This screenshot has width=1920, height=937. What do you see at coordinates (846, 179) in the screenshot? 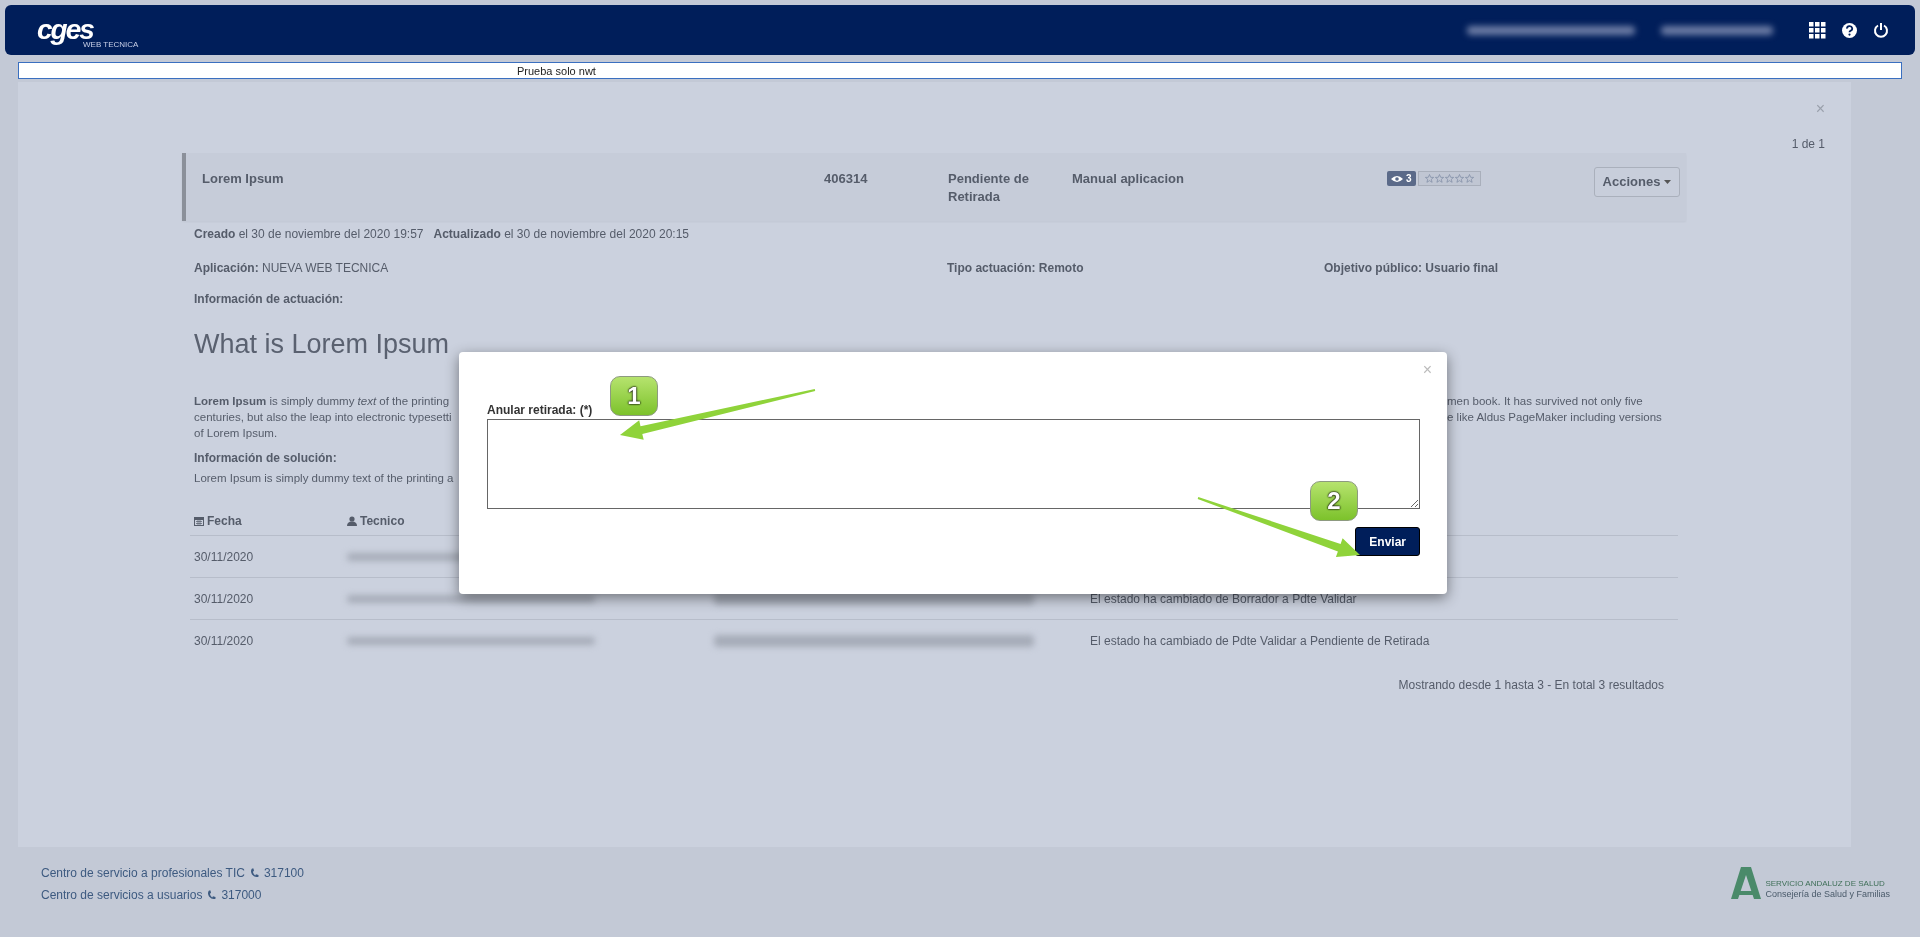
I see `incident-number: 406314` at bounding box center [846, 179].